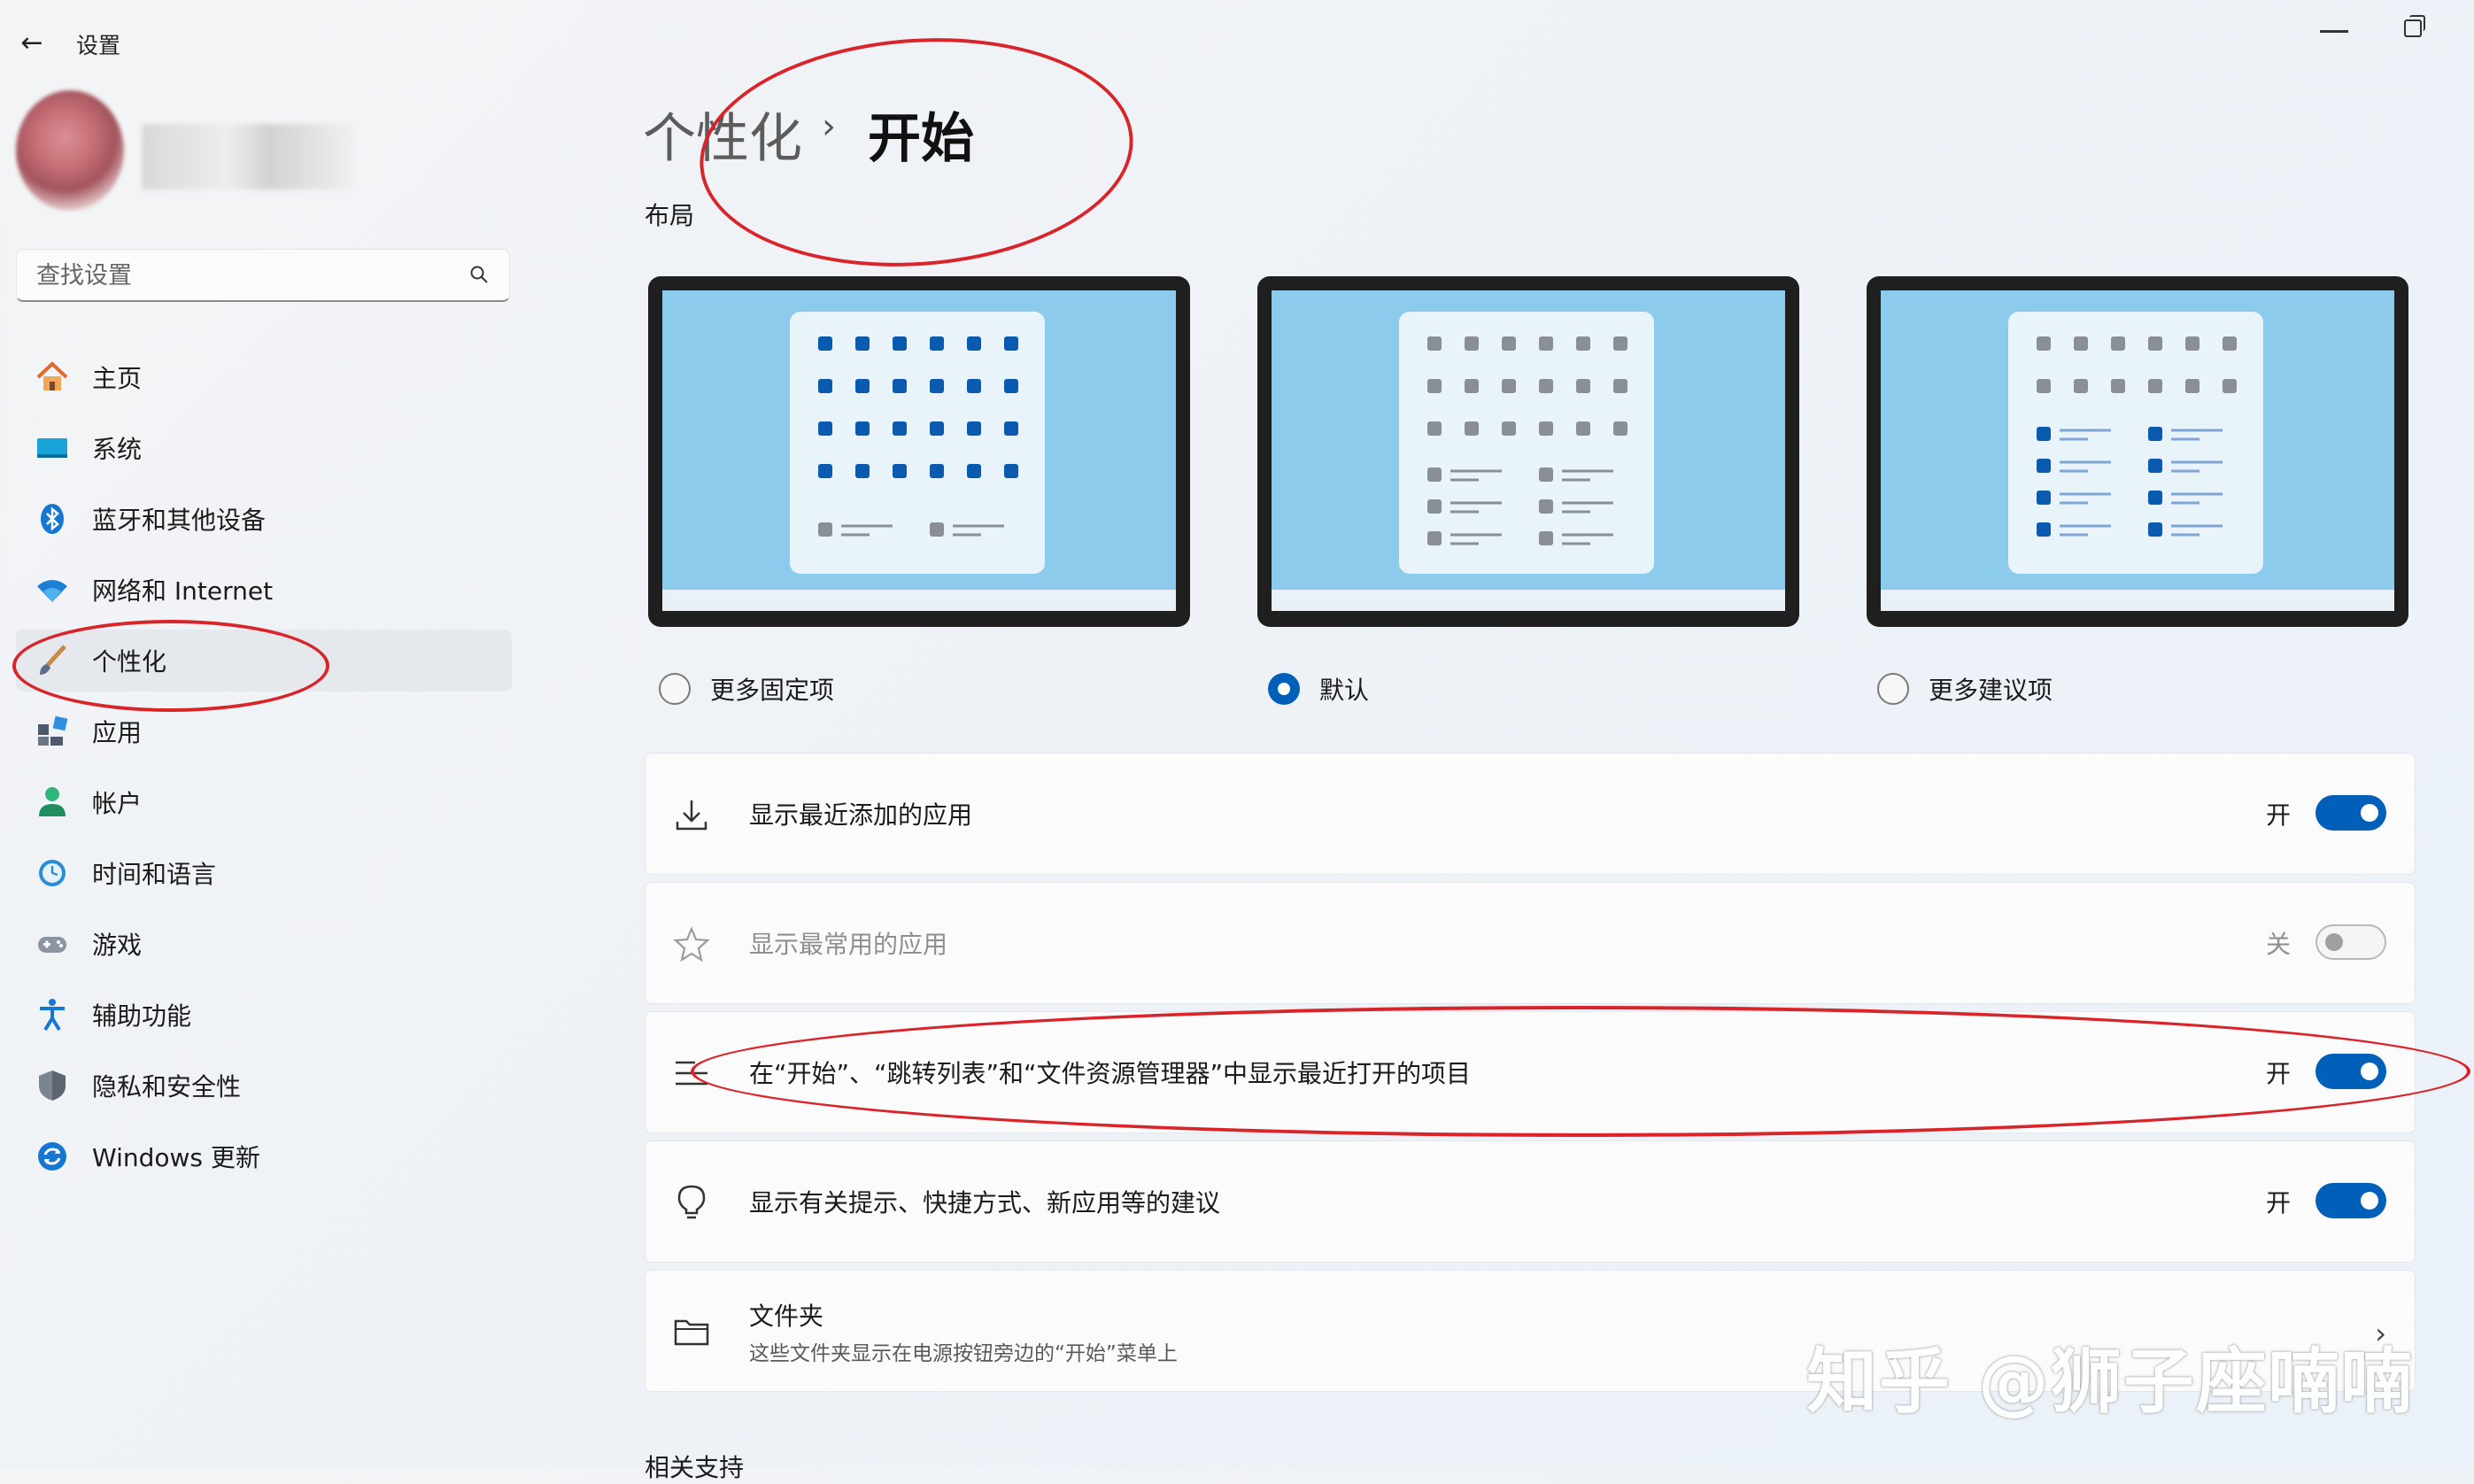  What do you see at coordinates (53, 1014) in the screenshot?
I see `accessibility-icon` at bounding box center [53, 1014].